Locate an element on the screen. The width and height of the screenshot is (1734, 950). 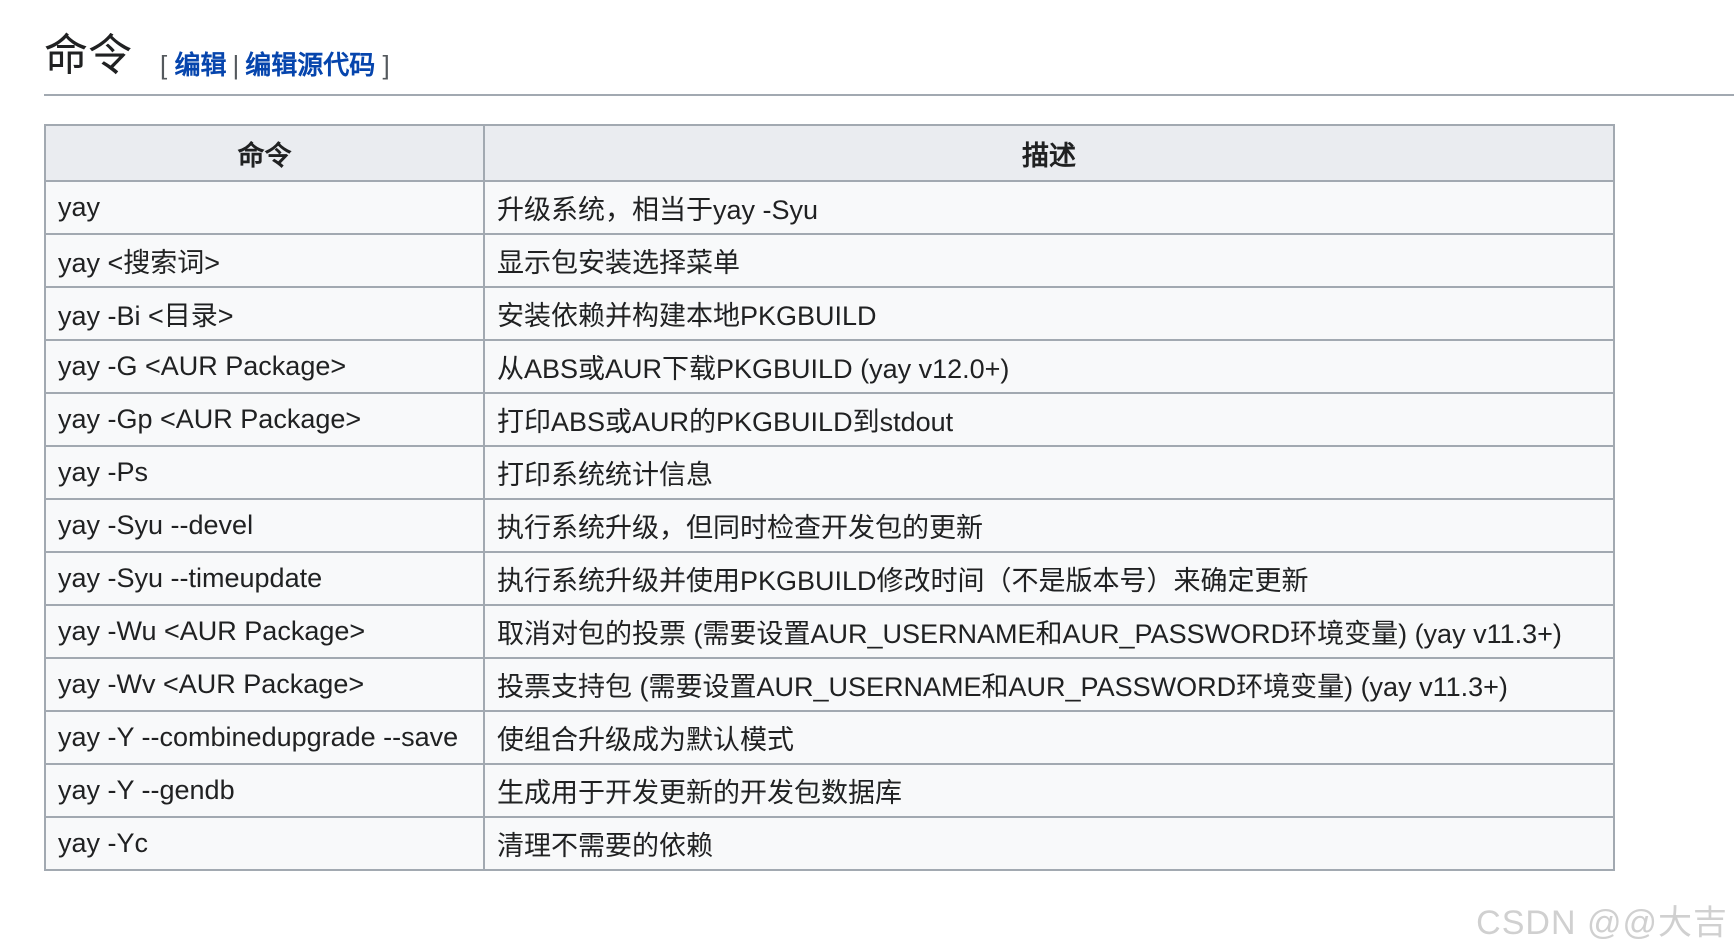
edit-bracket-open: [ is located at coordinates (164, 64).